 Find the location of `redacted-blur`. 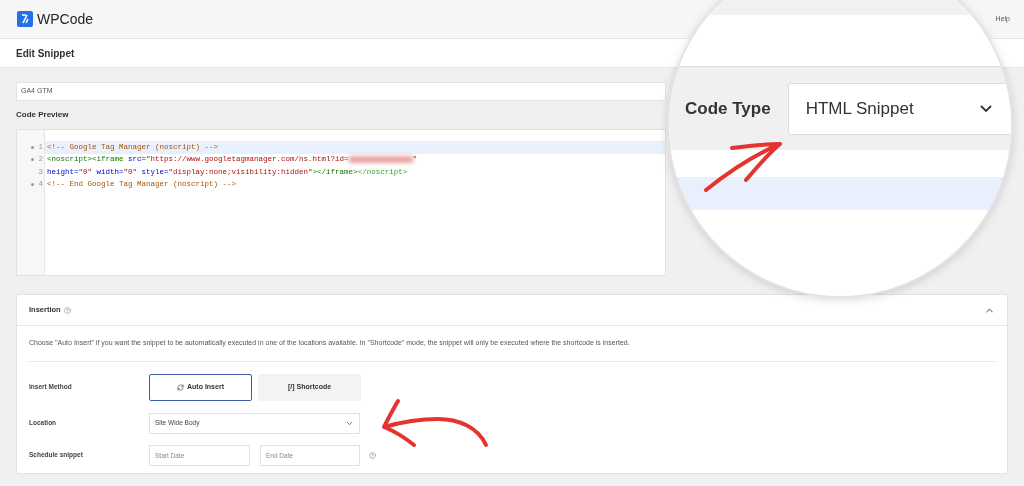

redacted-blur is located at coordinates (380, 160).